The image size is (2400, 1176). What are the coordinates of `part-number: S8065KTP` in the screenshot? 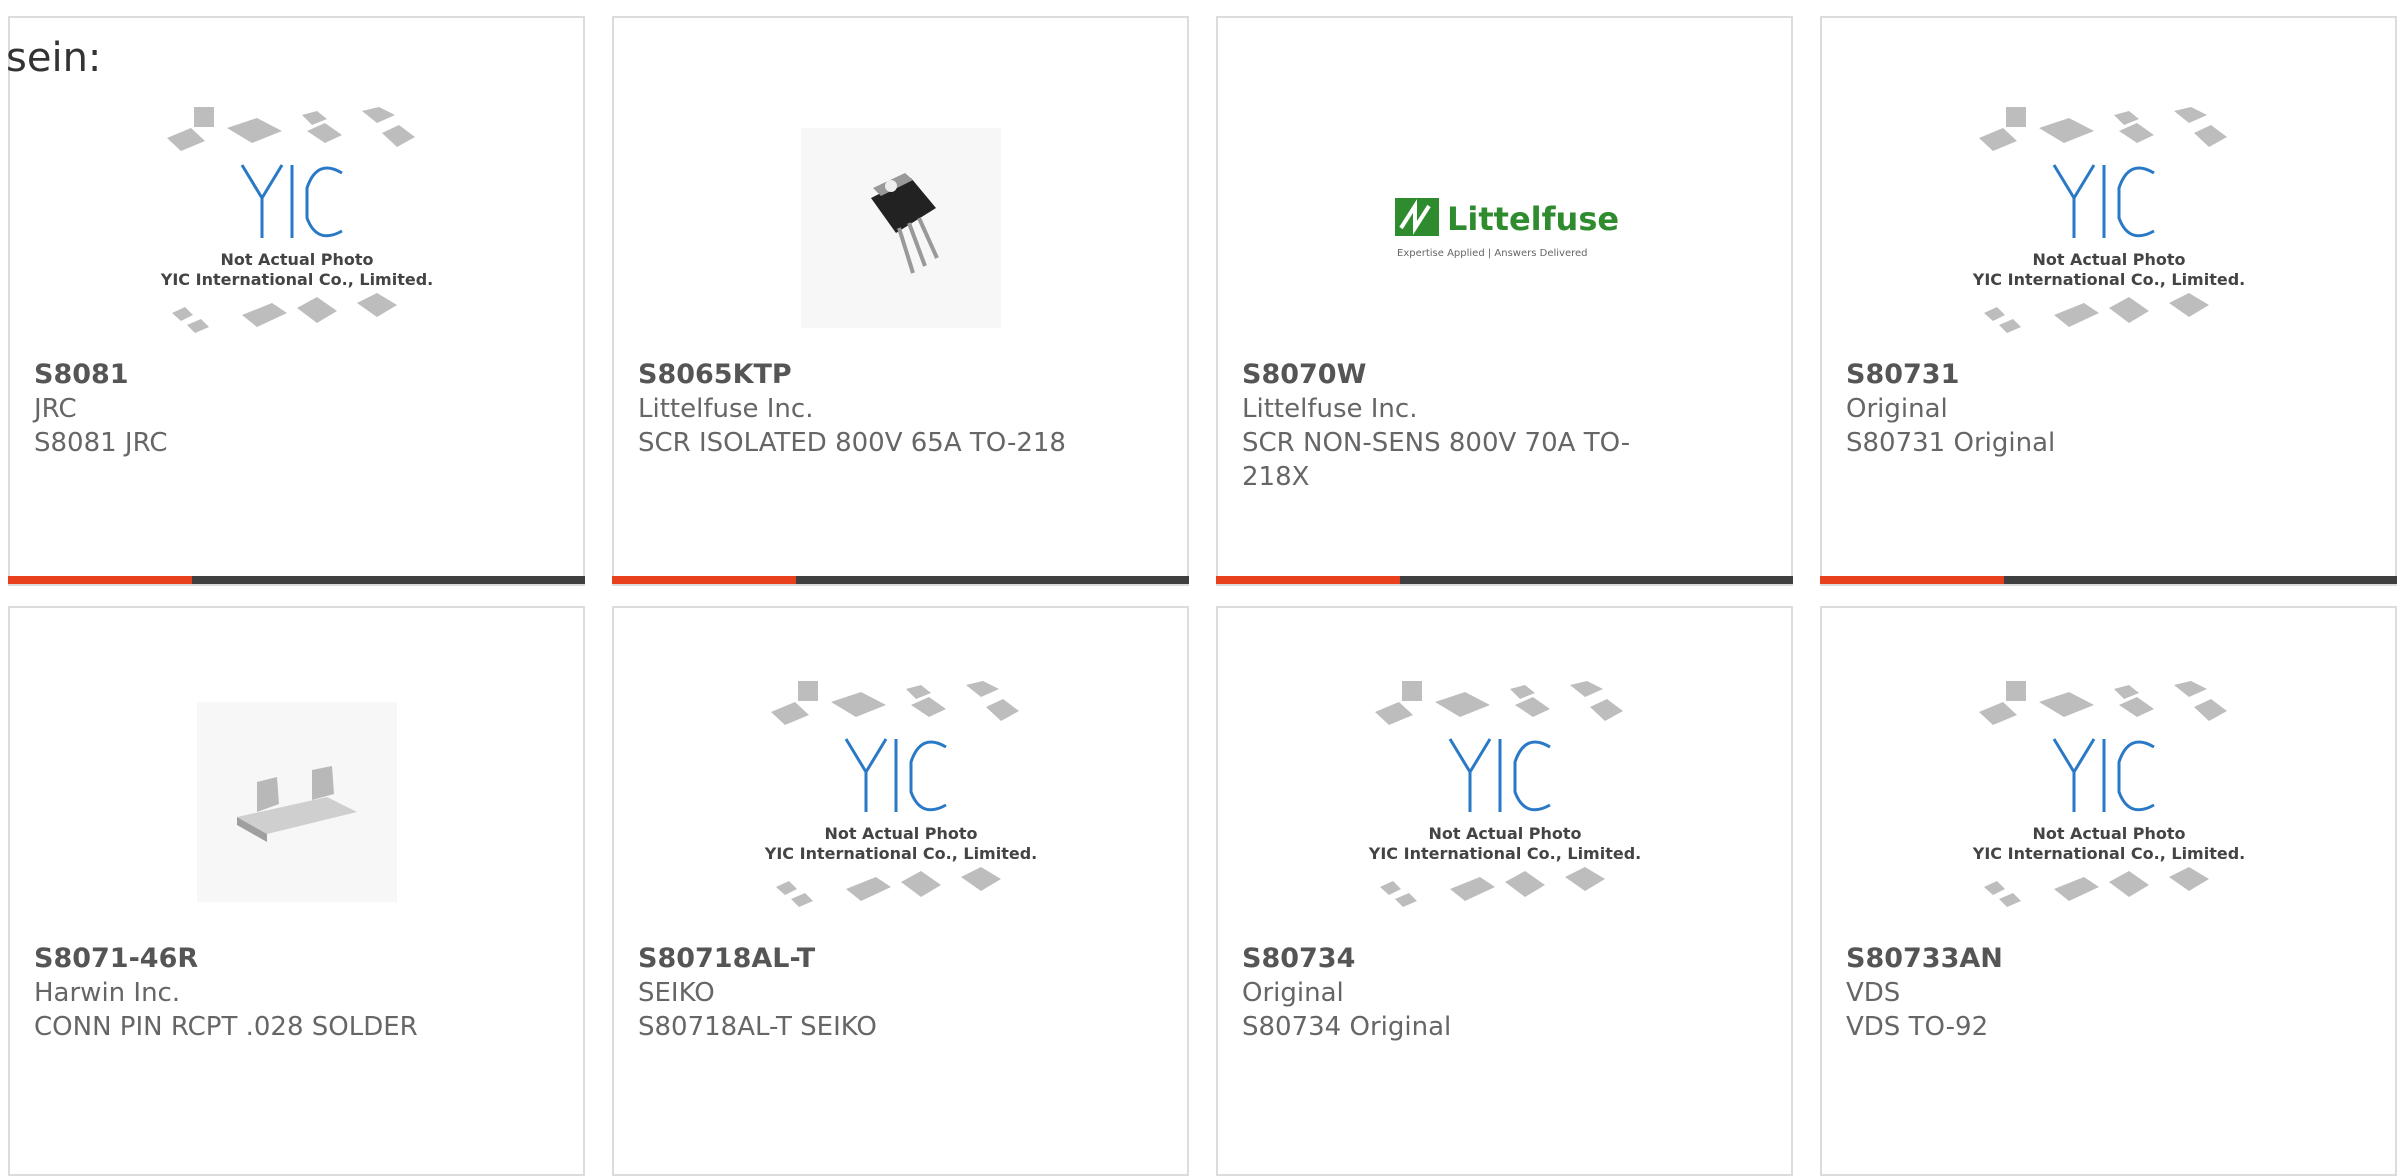 It's located at (892, 375).